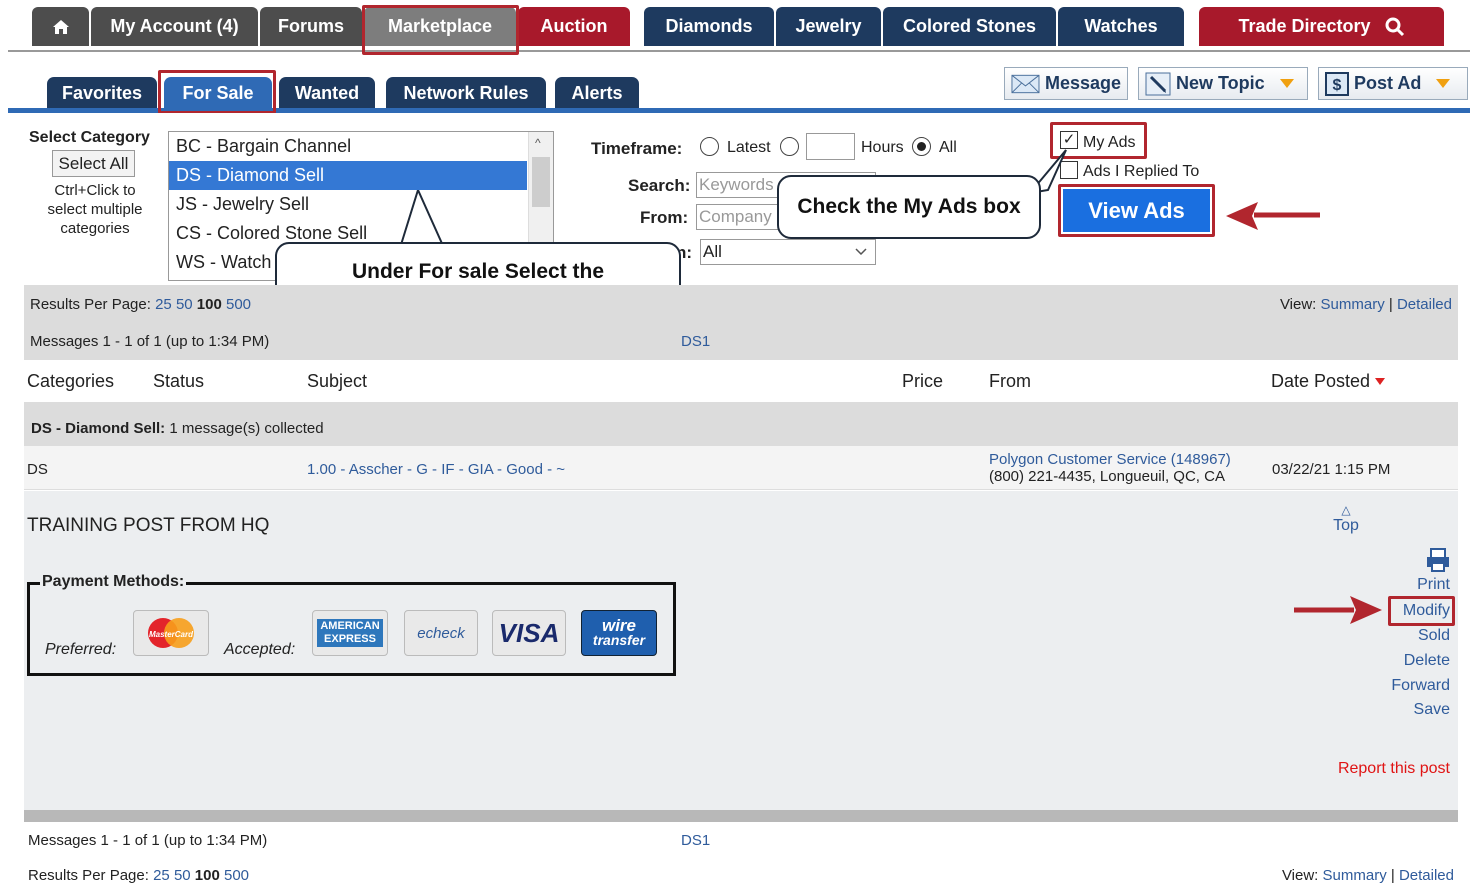 Image resolution: width=1478 pixels, height=886 pixels. I want to click on page-link-footer: DS1, so click(695, 840).